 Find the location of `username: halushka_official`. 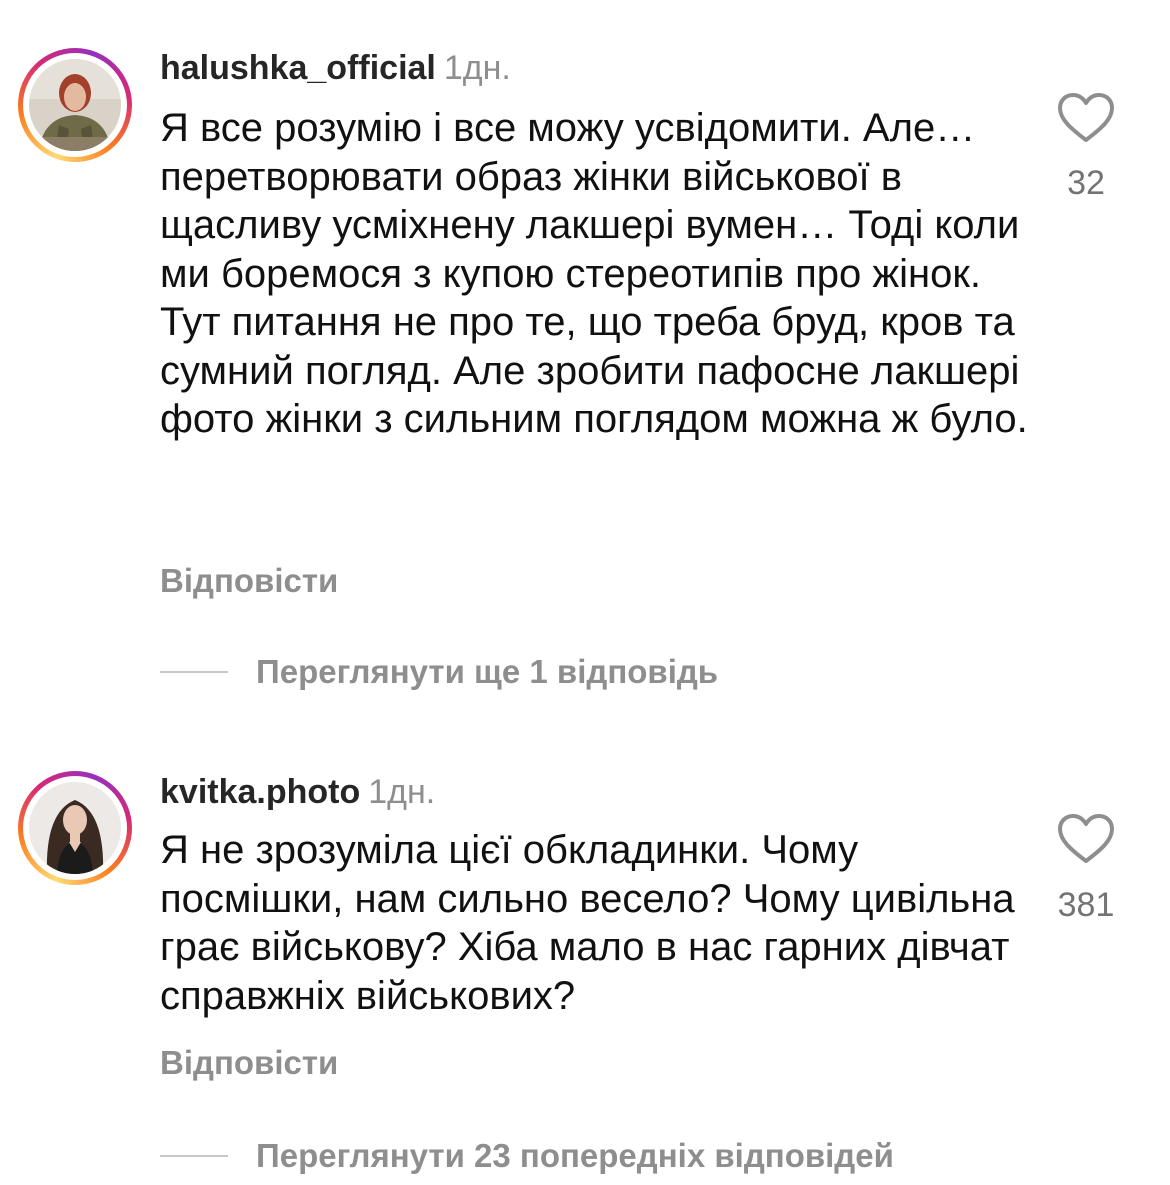

username: halushka_official is located at coordinates (298, 68).